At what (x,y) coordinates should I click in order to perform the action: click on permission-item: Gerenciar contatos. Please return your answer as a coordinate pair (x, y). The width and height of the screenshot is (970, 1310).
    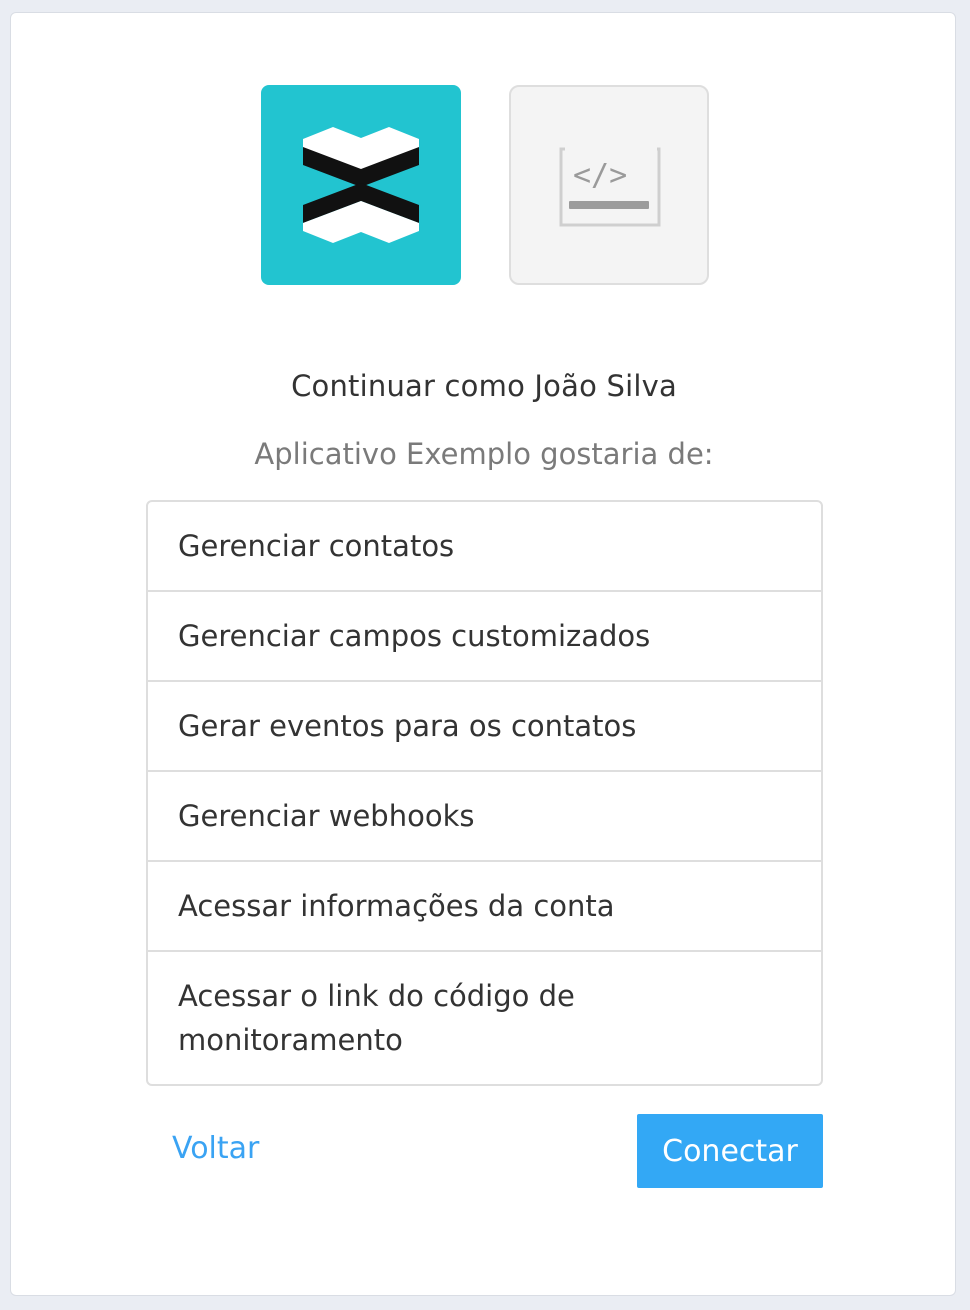
    Looking at the image, I should click on (484, 547).